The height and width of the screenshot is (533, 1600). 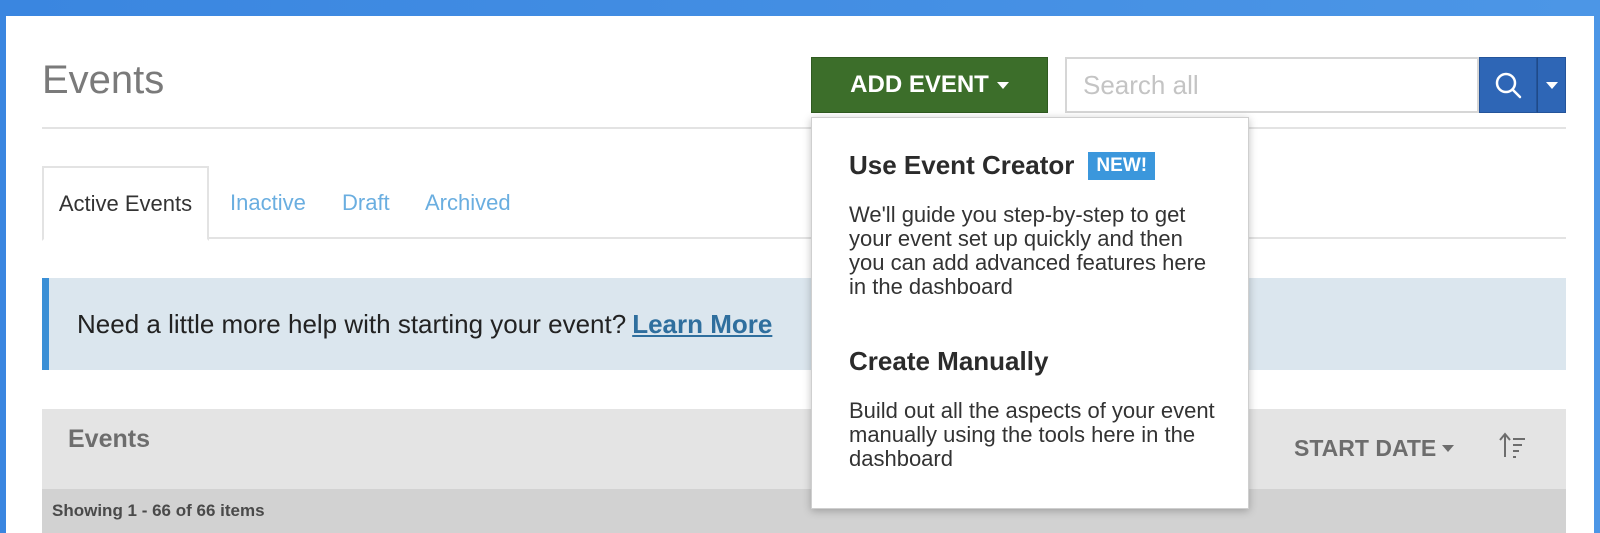 I want to click on event-tabs: Active Events Inactive Draft Archived, so click(x=804, y=203).